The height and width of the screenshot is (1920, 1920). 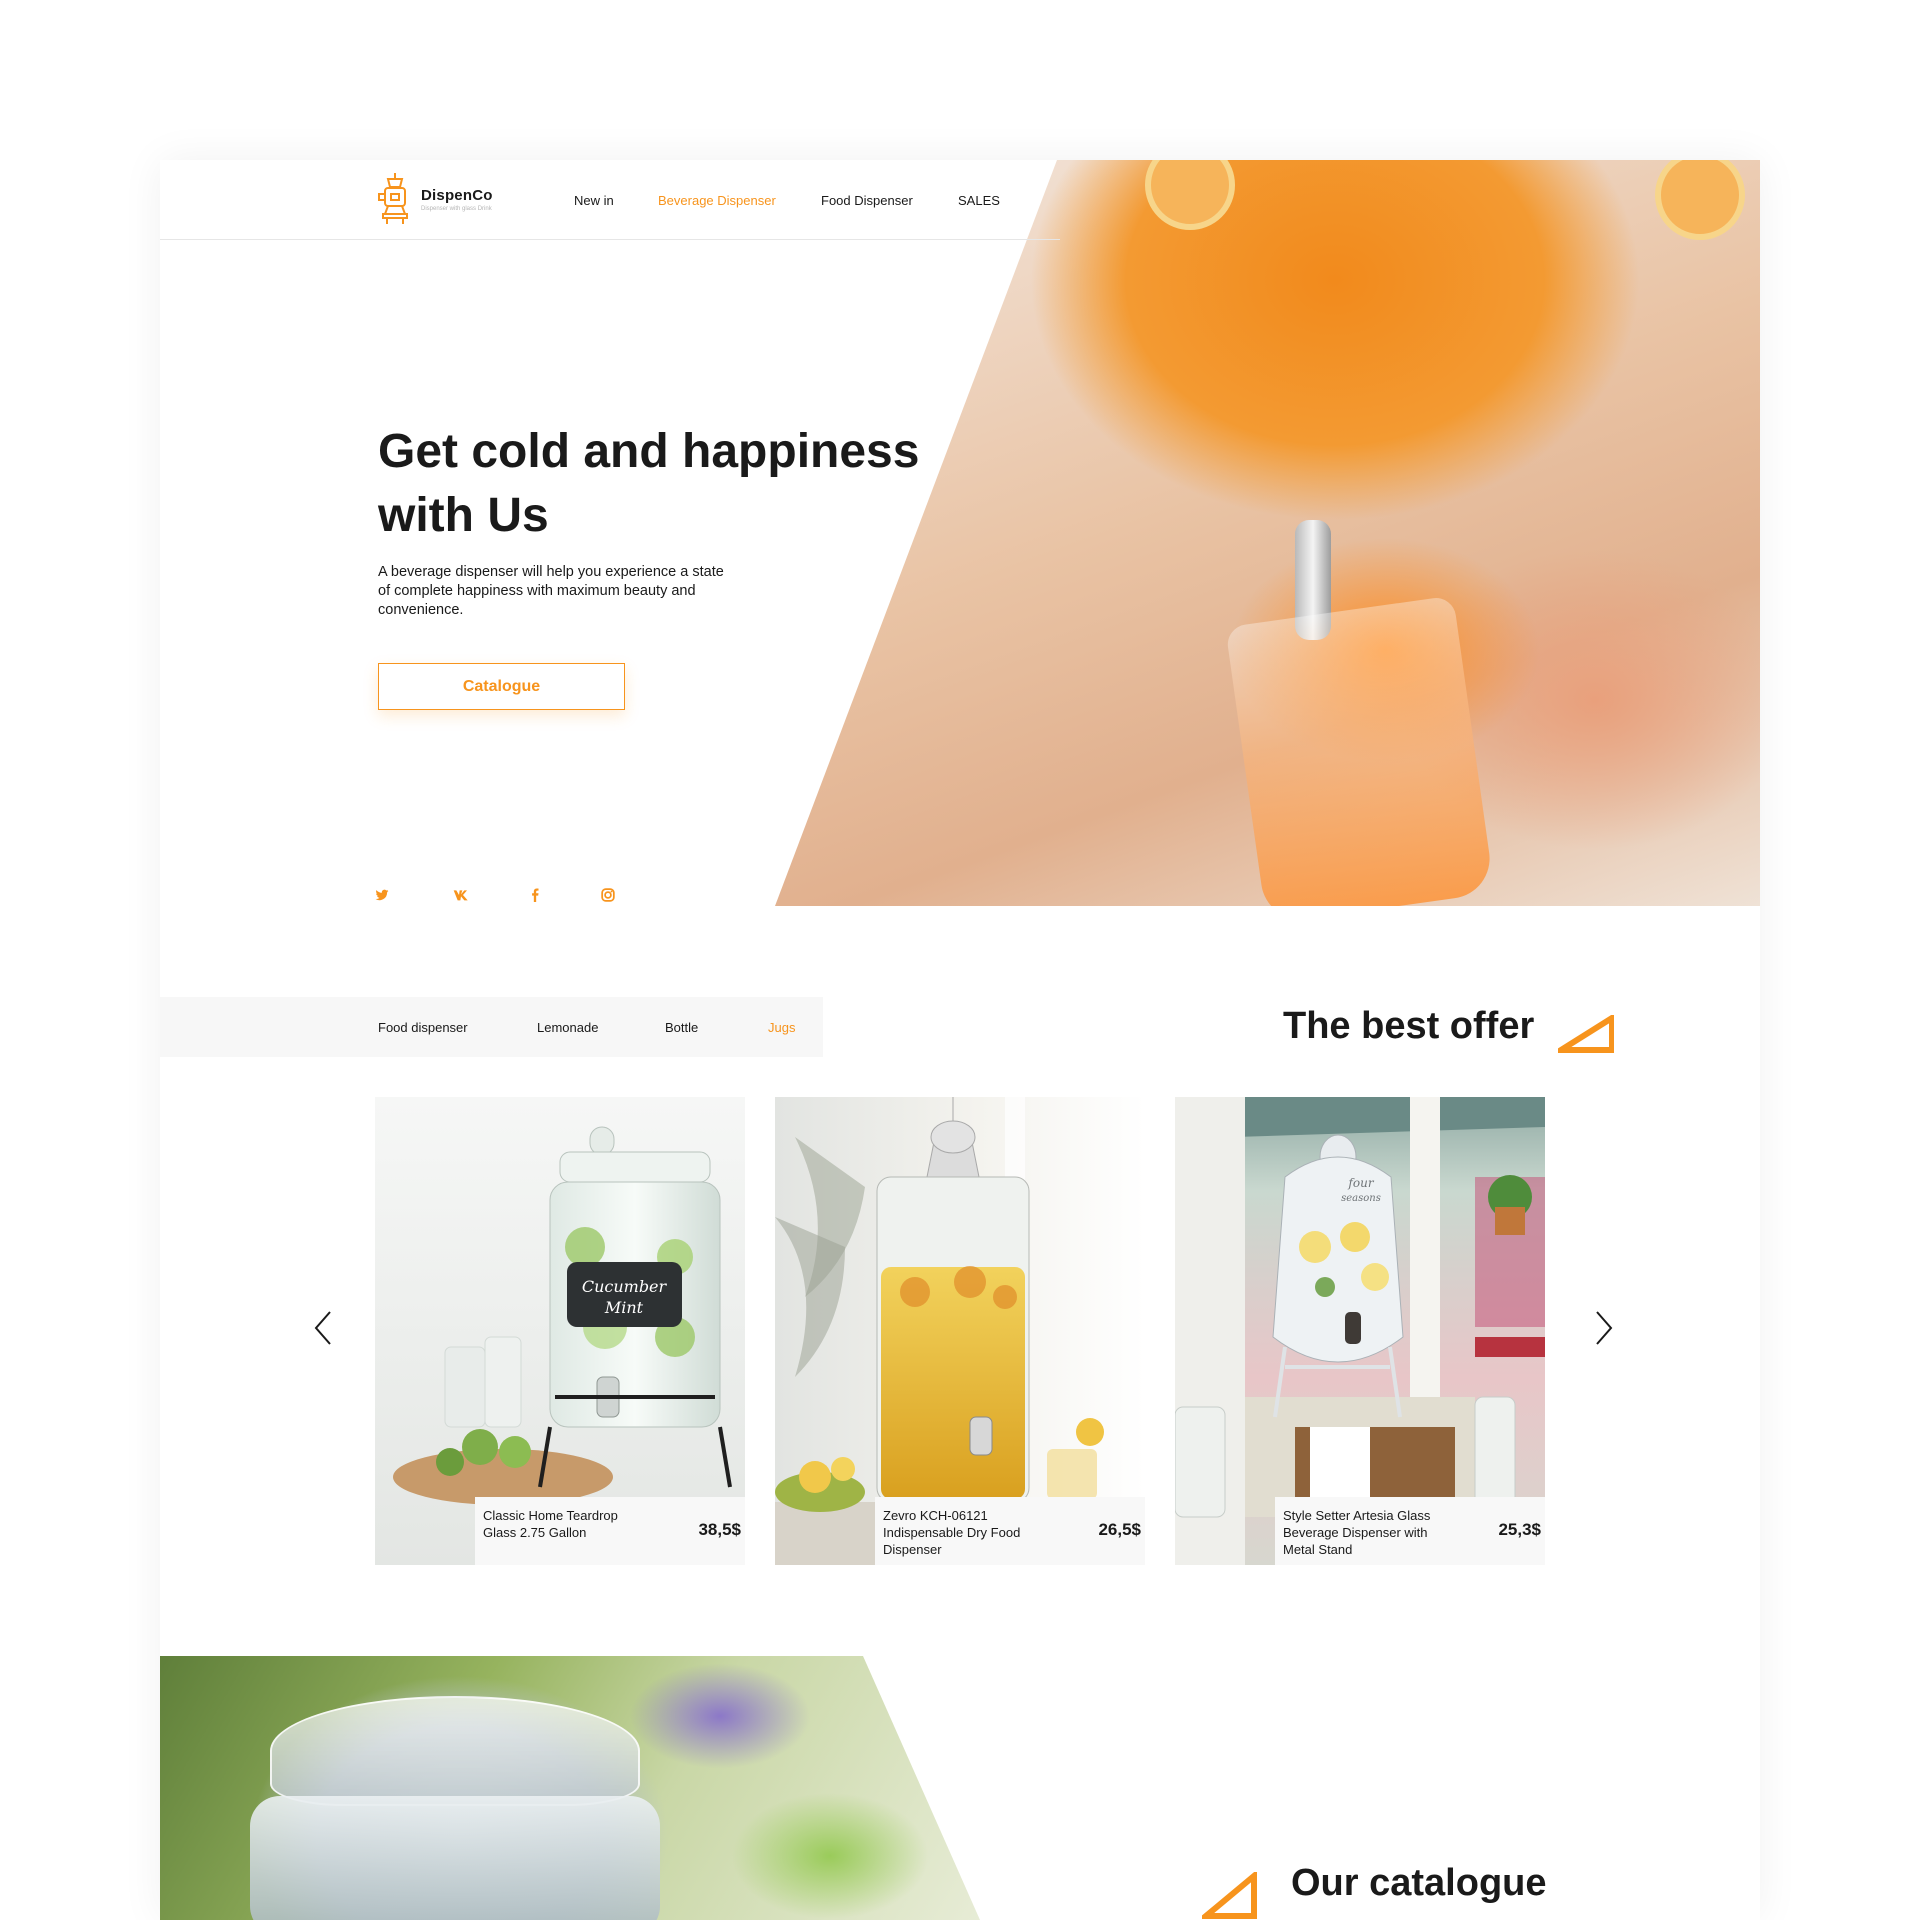 I want to click on jar-body-image, so click(x=455, y=1858).